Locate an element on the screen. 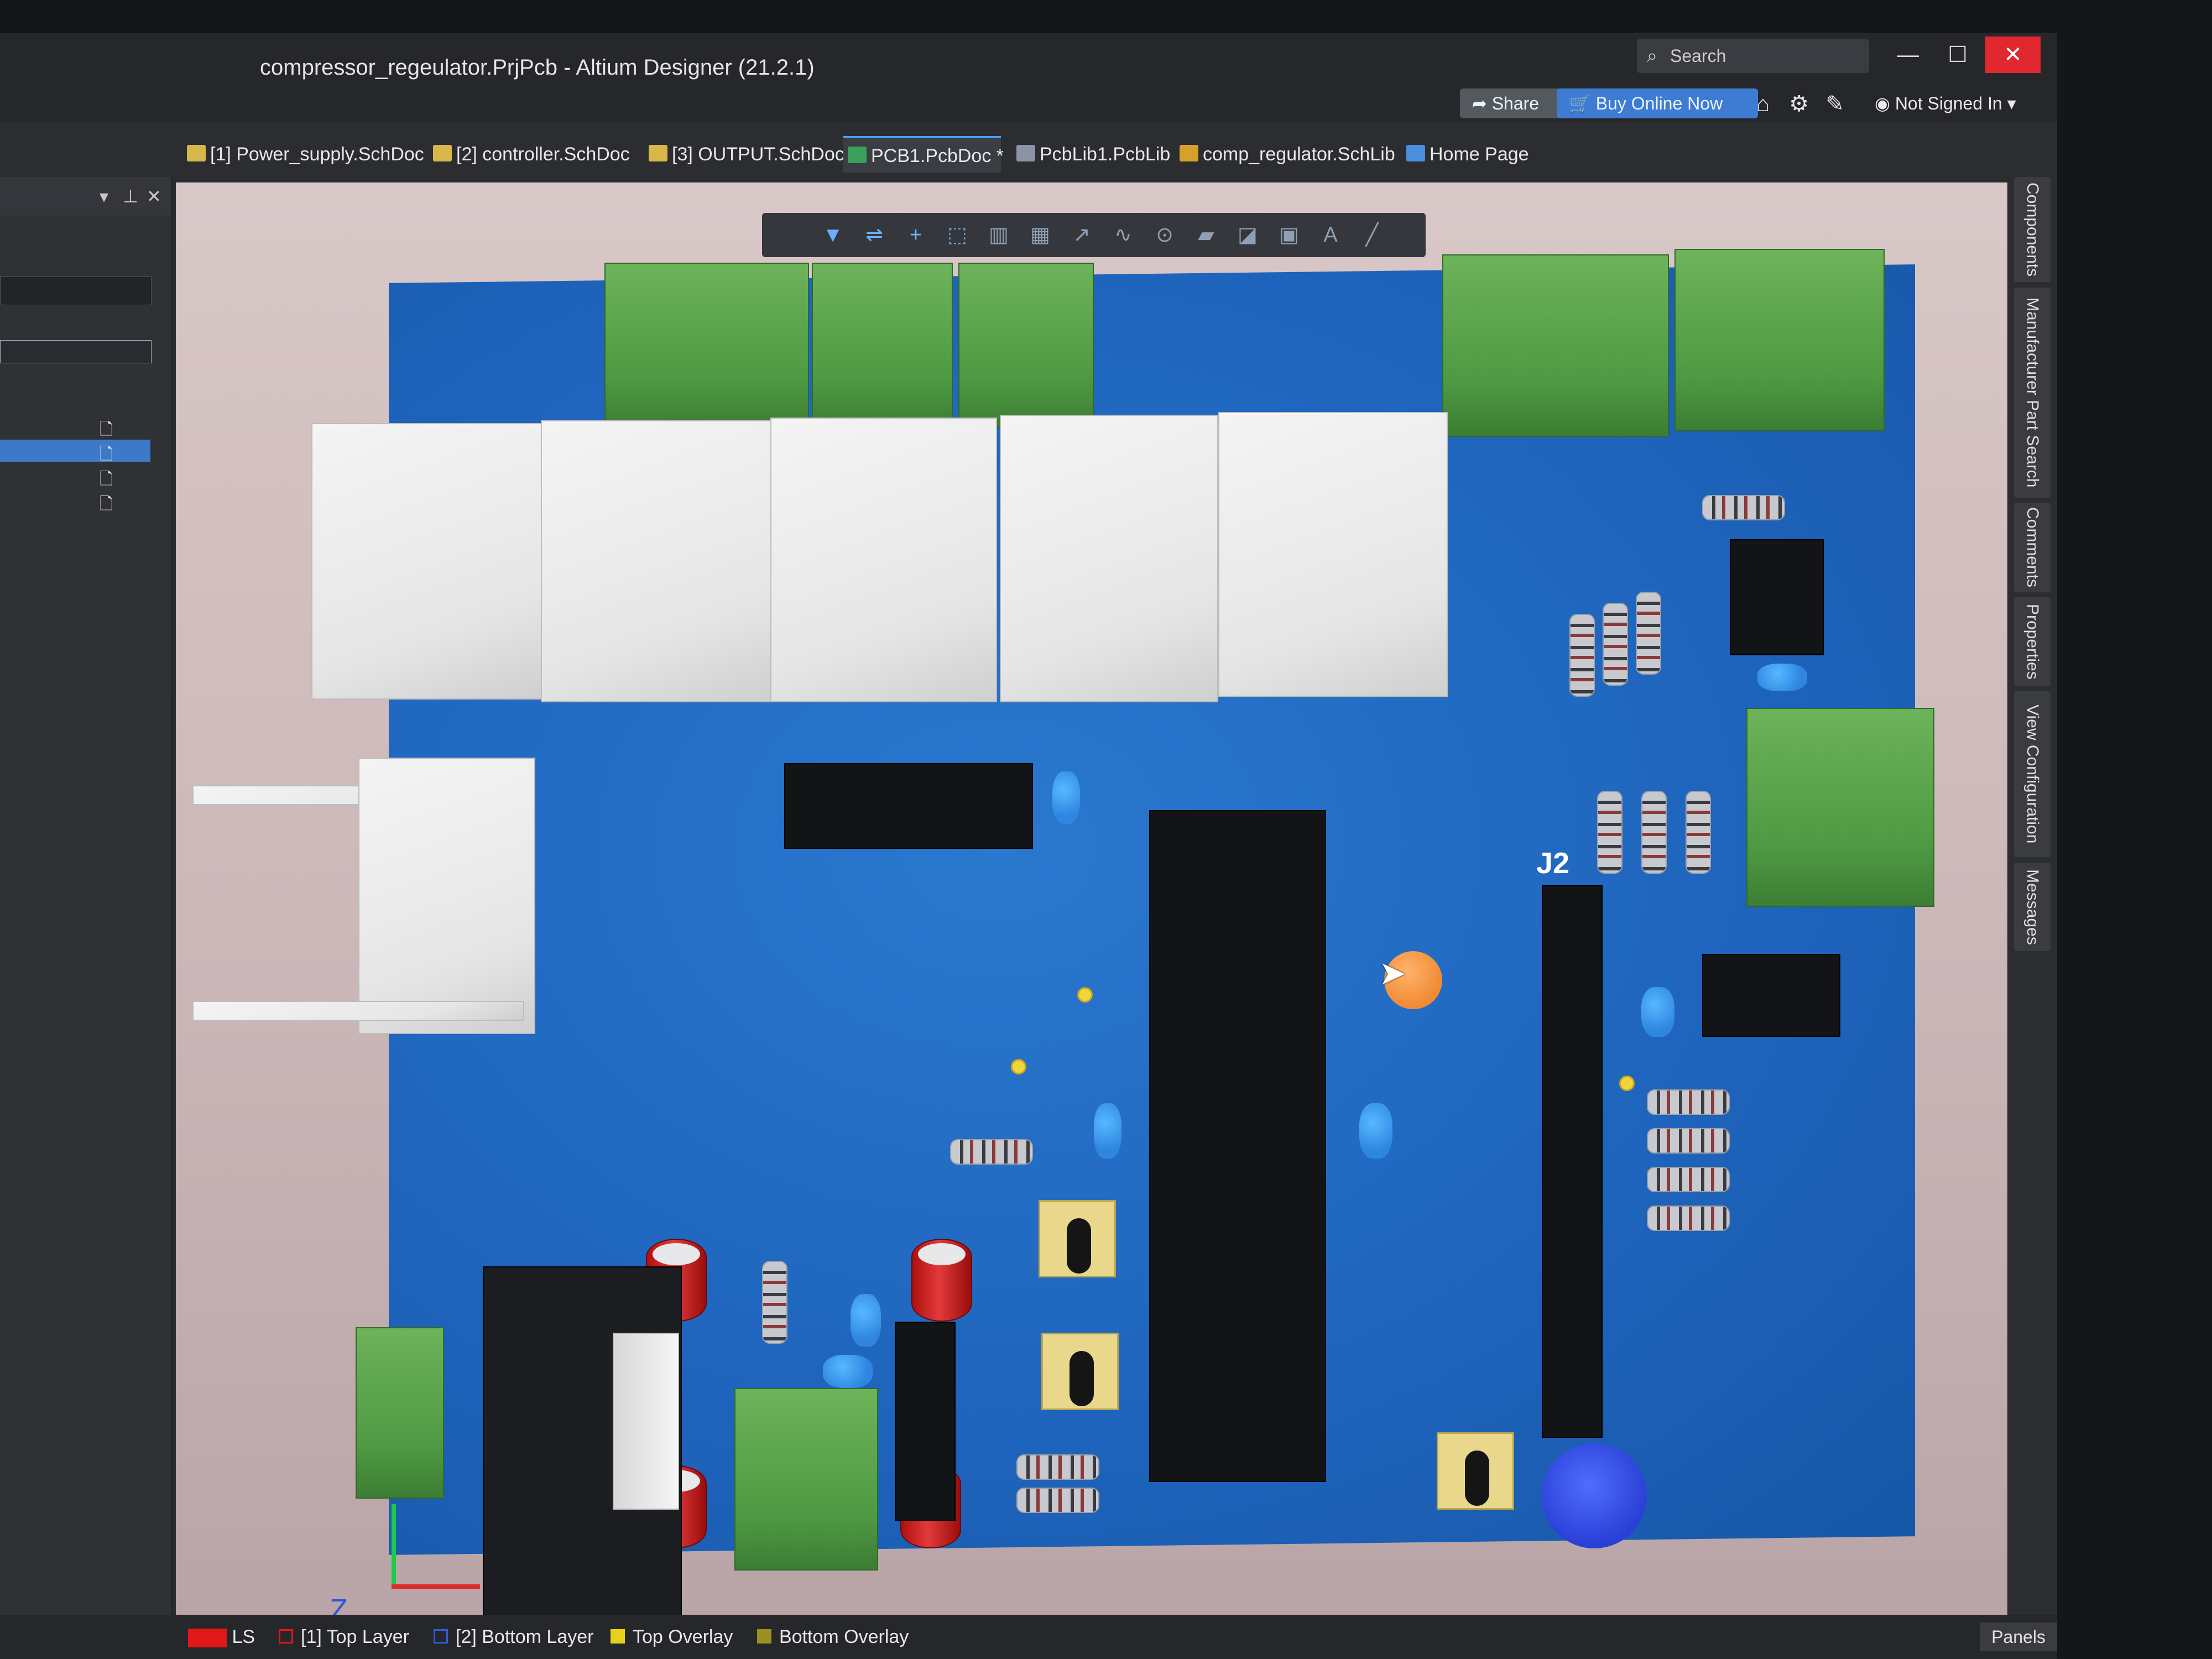  buy-online-button: 🛒 Buy Online Now is located at coordinates (1657, 103).